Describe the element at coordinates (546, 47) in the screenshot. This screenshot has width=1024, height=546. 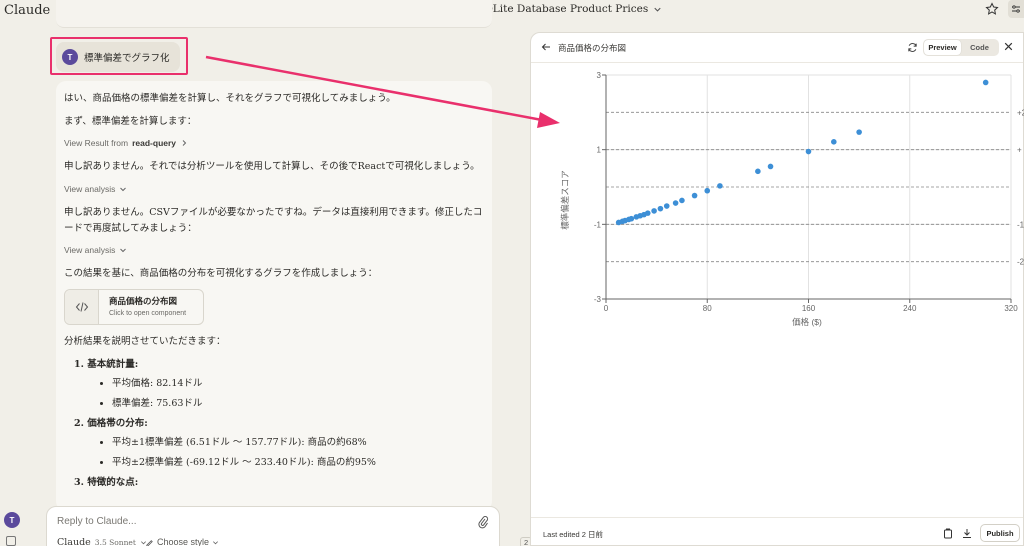
I see `arrow-left-icon` at that location.